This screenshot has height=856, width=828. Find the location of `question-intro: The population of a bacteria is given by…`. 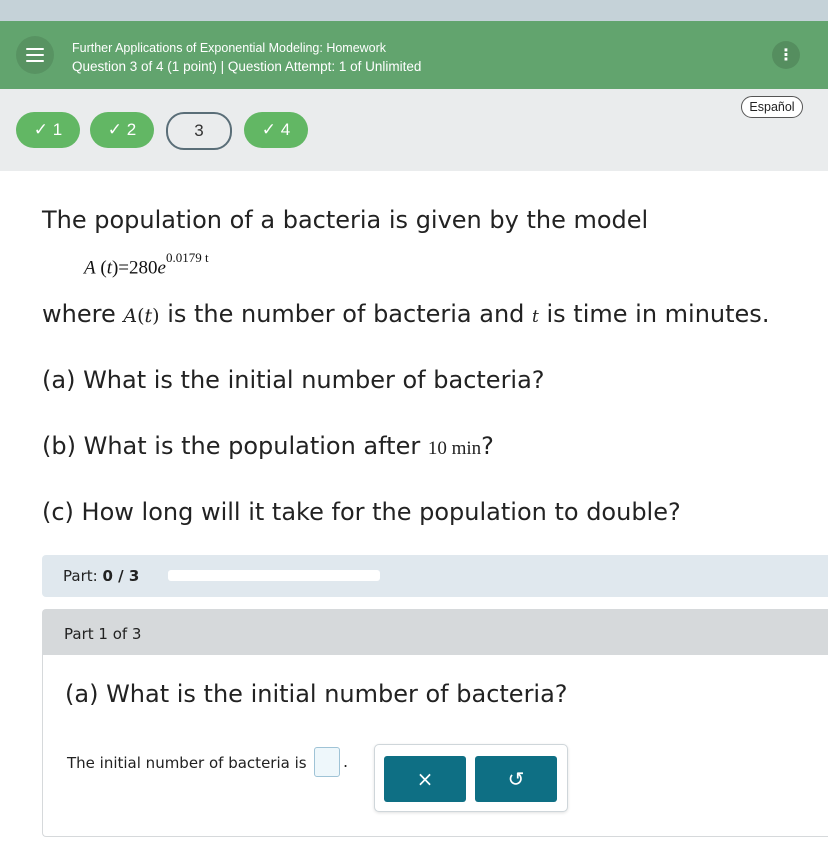

question-intro: The population of a bacteria is given by… is located at coordinates (345, 220).